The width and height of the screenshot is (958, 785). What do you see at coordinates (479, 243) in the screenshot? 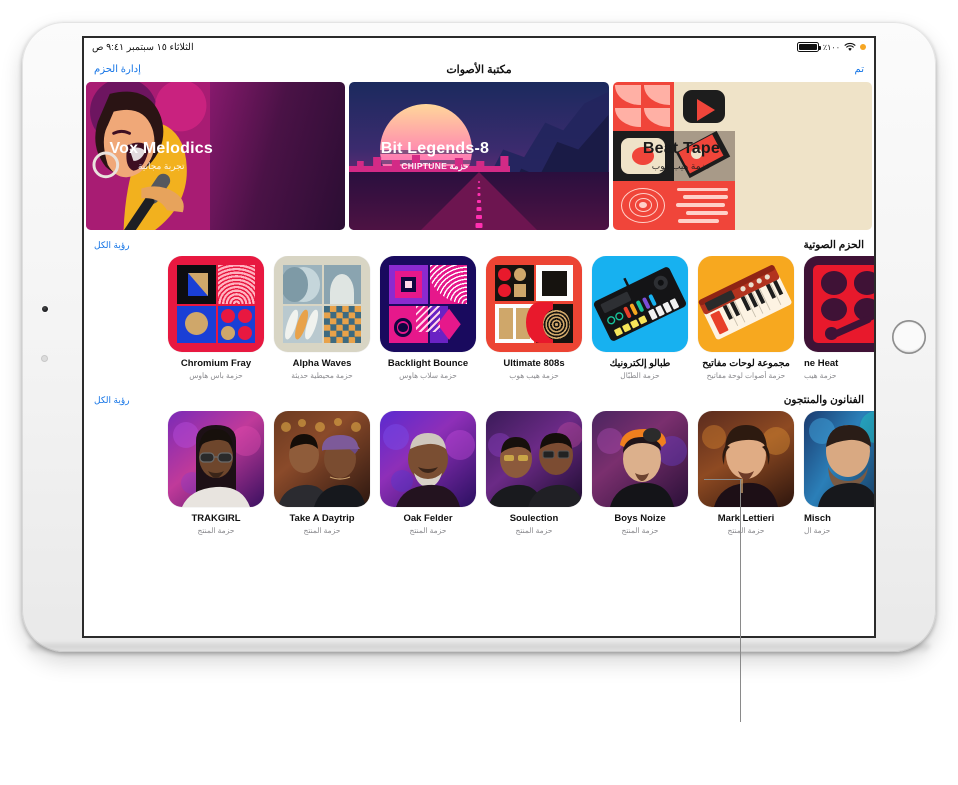
I see `section-header-sound-packs: الحزم الصوتية رؤية الكل` at bounding box center [479, 243].